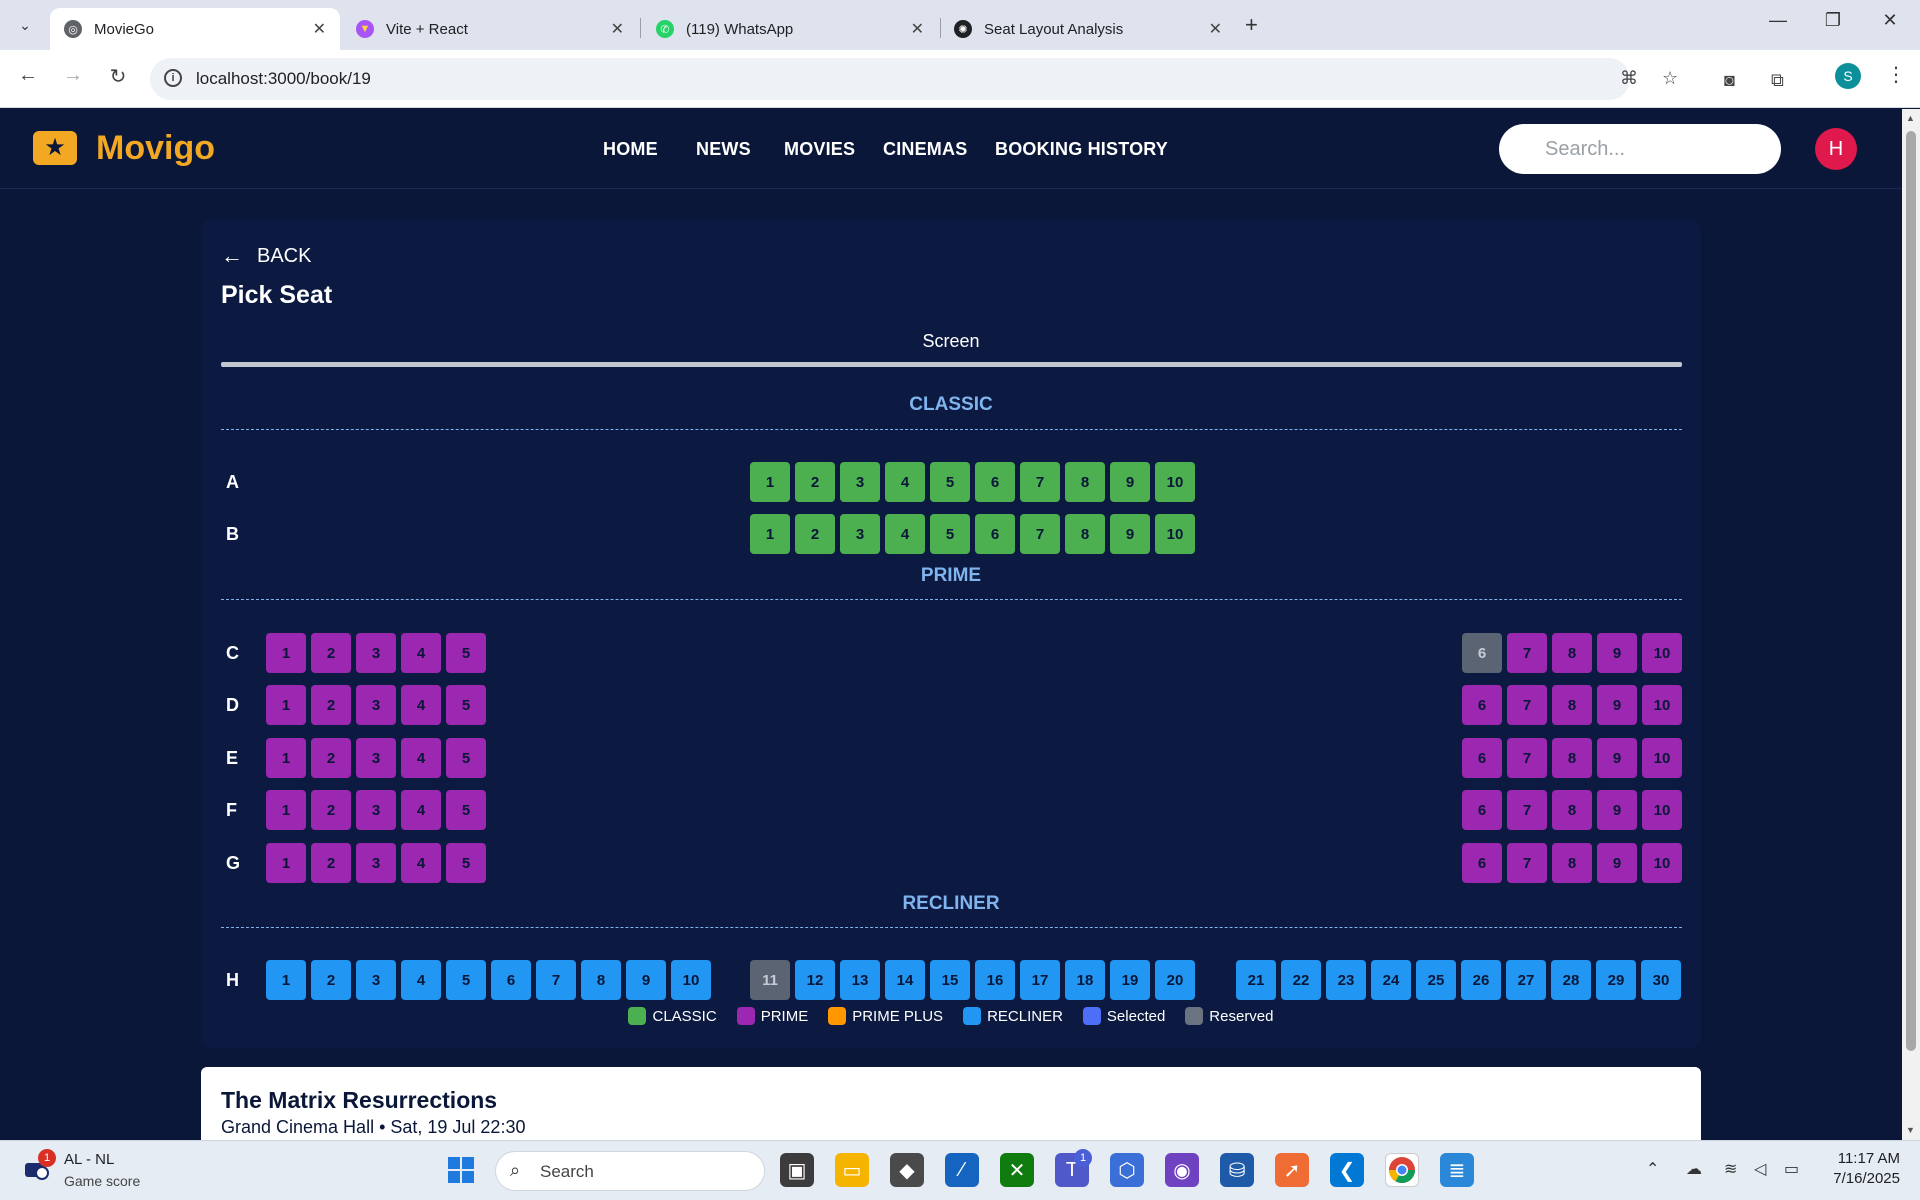 The width and height of the screenshot is (1920, 1200). Describe the element at coordinates (1616, 980) in the screenshot. I see `seat-recliner: 29` at that location.